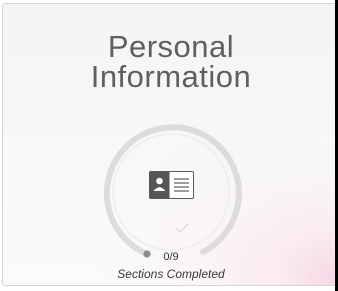  I want to click on sections-completed-label: Sections Completed, so click(171, 274).